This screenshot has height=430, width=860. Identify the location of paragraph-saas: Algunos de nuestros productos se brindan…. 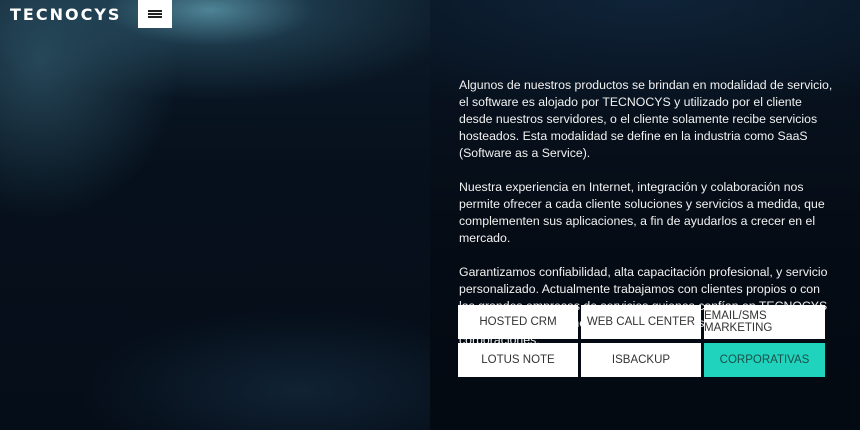
(646, 119).